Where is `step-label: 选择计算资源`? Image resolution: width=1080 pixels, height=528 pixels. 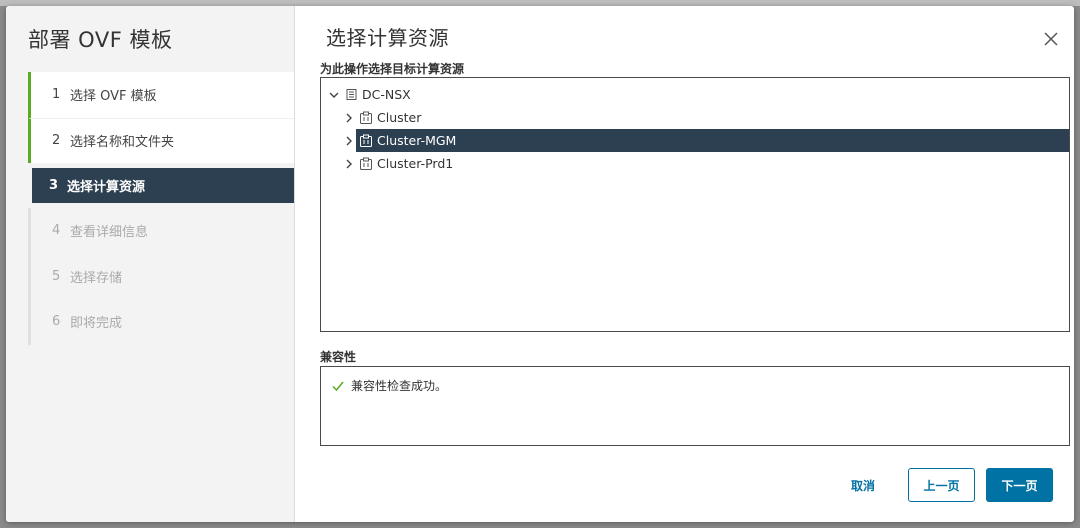
step-label: 选择计算资源 is located at coordinates (106, 187).